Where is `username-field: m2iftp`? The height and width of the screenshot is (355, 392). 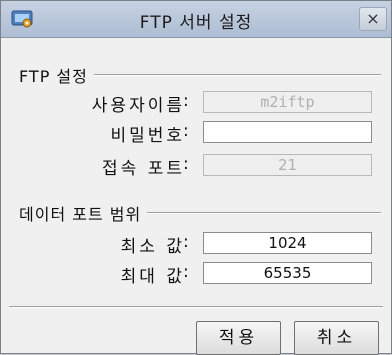
username-field: m2iftp is located at coordinates (287, 102).